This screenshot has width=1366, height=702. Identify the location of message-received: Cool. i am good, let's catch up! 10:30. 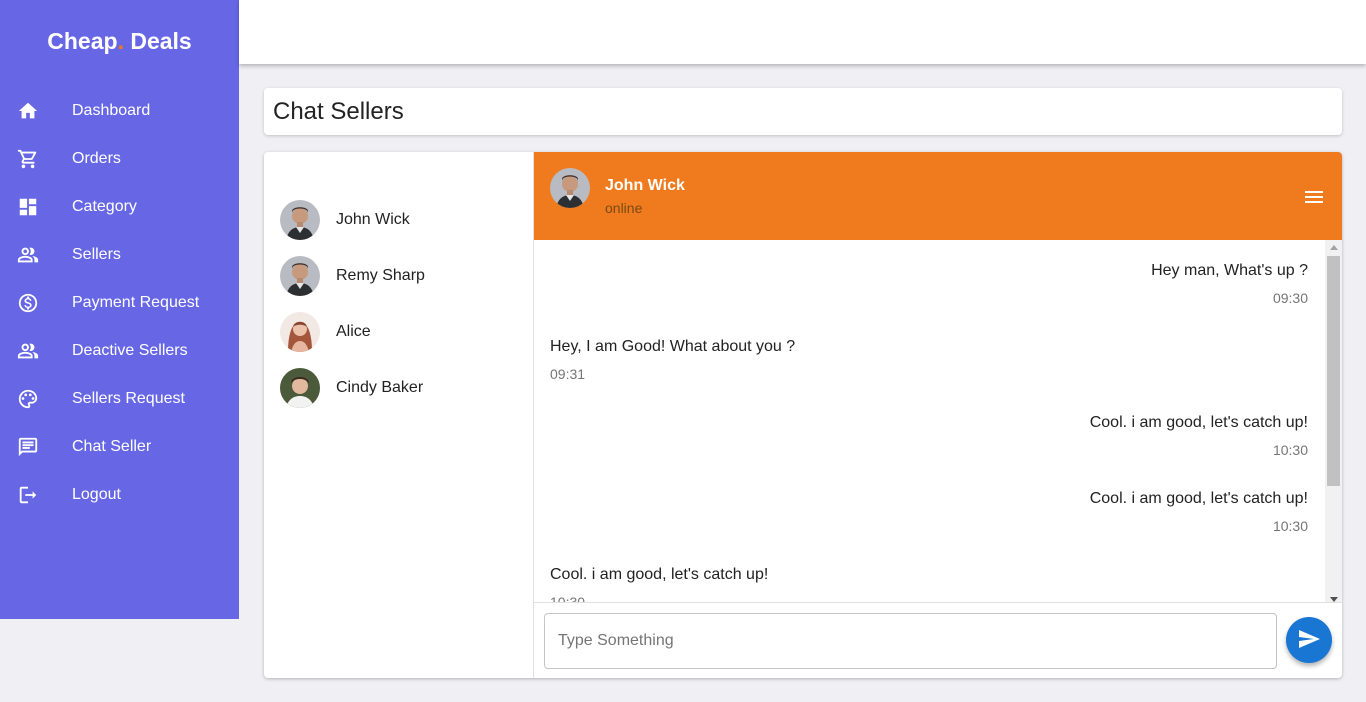
(929, 584).